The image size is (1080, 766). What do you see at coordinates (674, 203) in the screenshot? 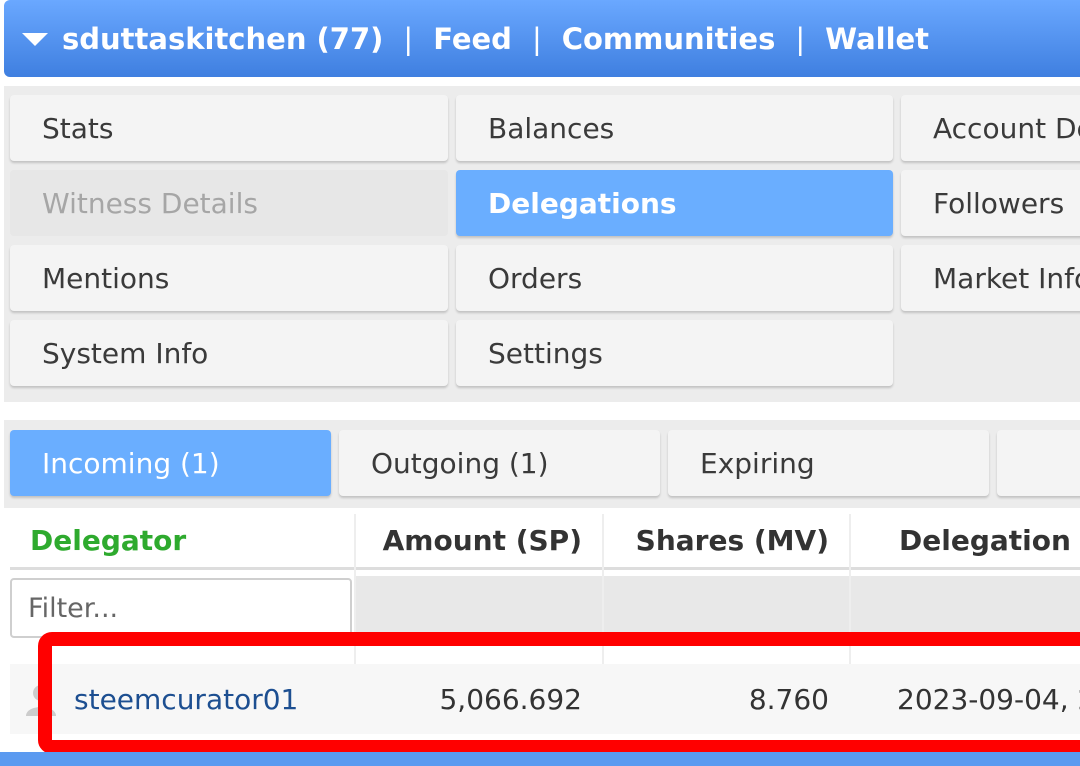
I see `menu-item-delegations: Delegations` at bounding box center [674, 203].